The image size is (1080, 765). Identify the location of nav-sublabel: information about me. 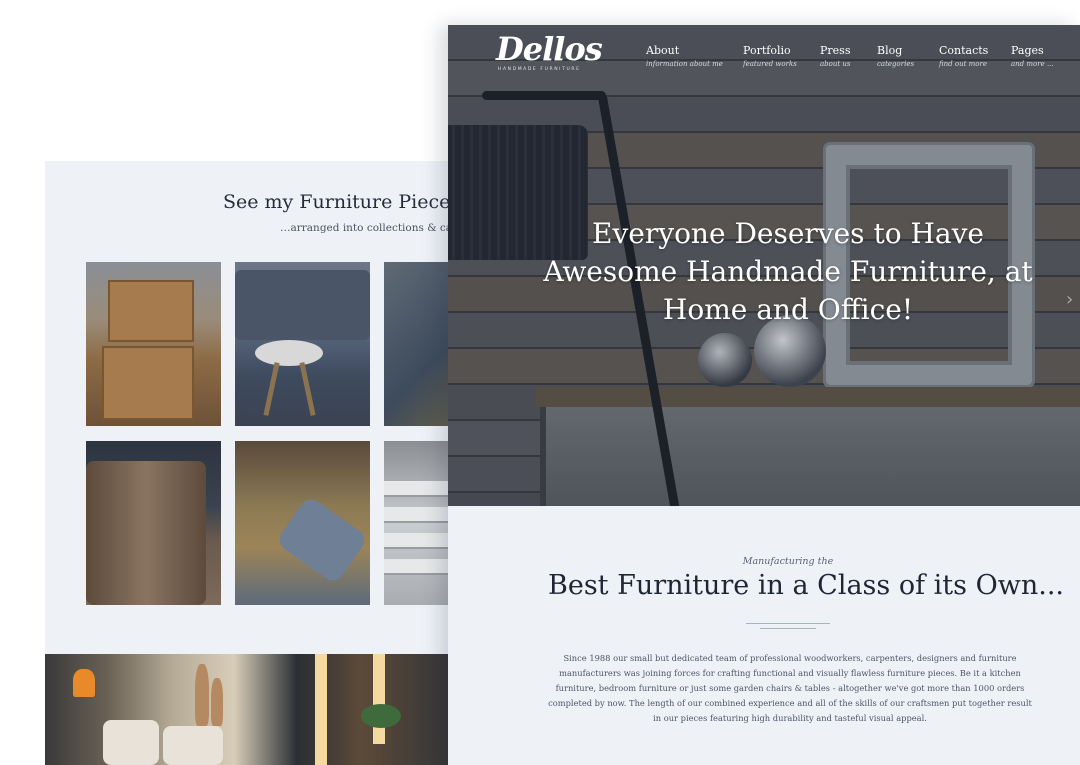
(684, 64).